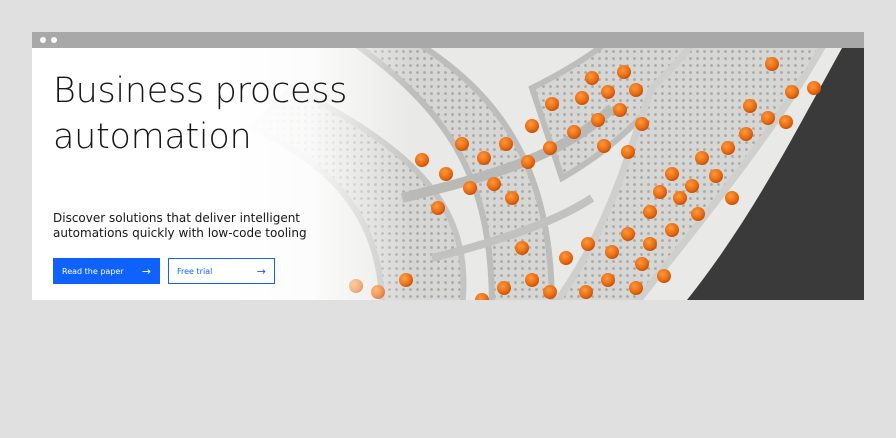 This screenshot has height=438, width=896. I want to click on free-trial-button: Free trial →, so click(221, 271).